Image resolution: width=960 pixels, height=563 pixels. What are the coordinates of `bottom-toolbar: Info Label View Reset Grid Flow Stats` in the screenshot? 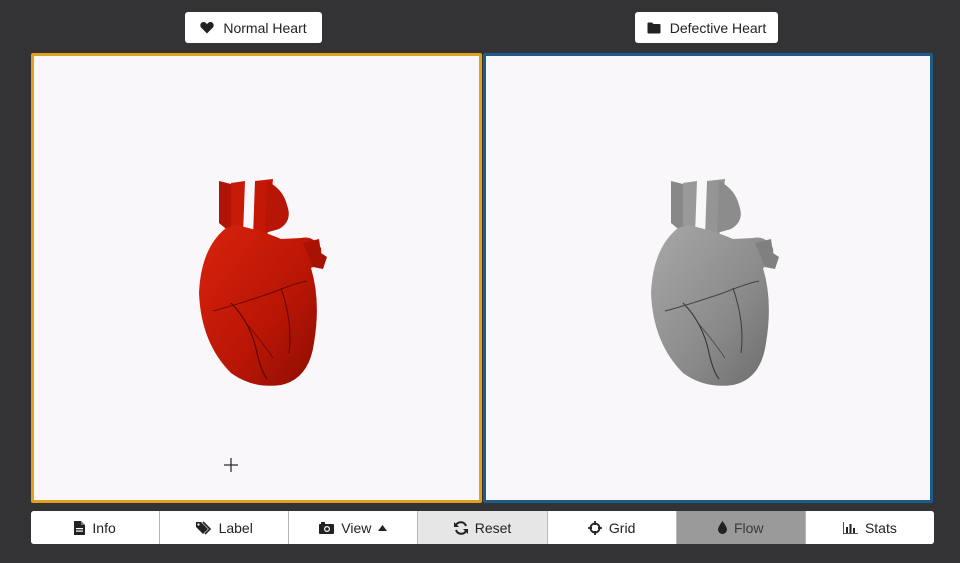 It's located at (482, 527).